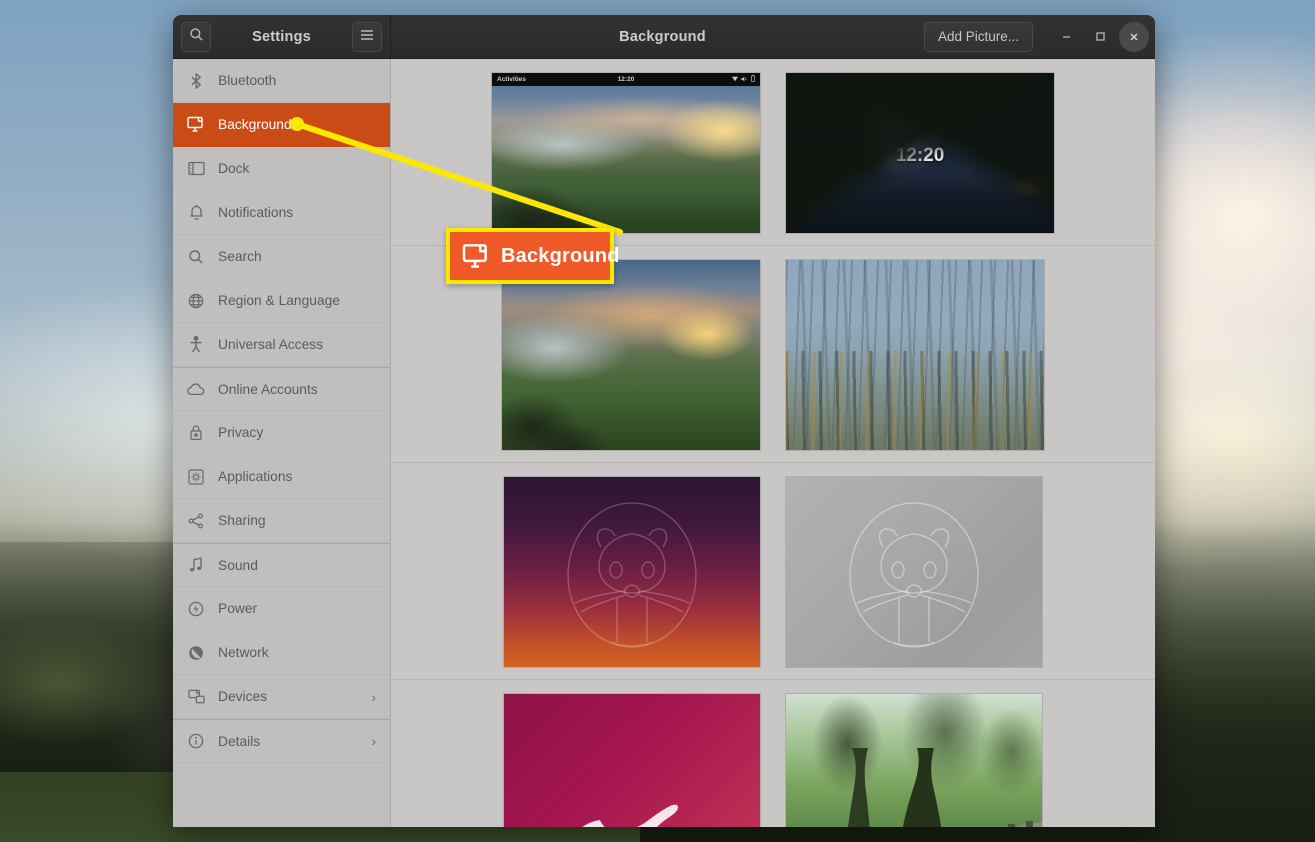 This screenshot has width=1315, height=842. Describe the element at coordinates (773, 152) in the screenshot. I see `preview-row: Activities 12:20 12:20` at that location.